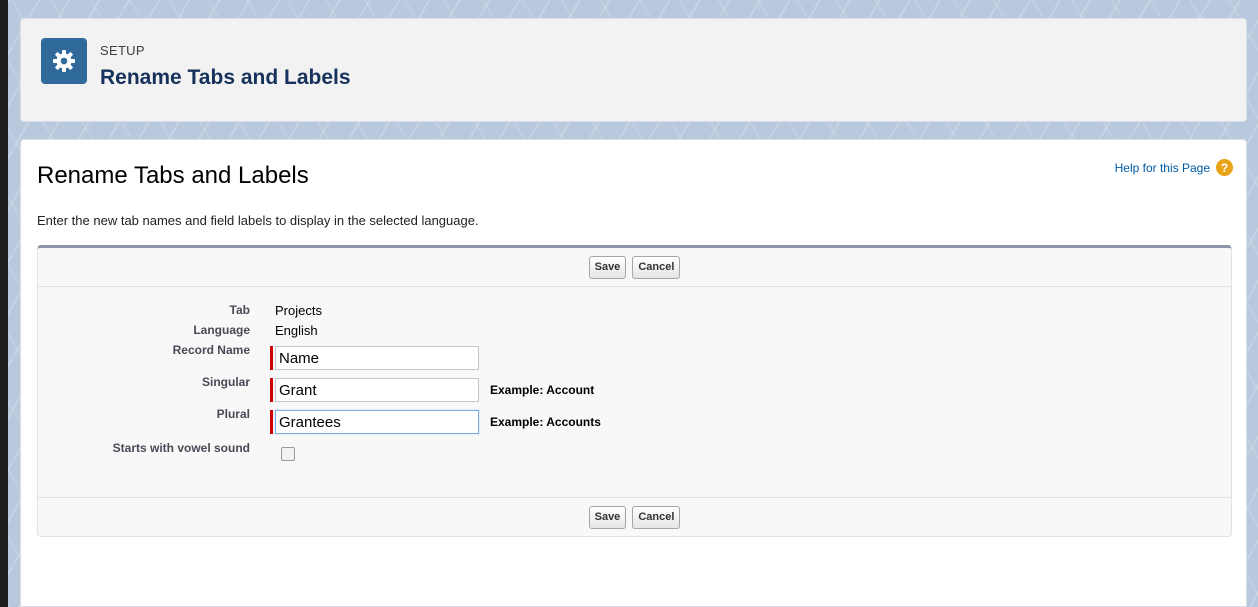  Describe the element at coordinates (377, 390) in the screenshot. I see `singular-input` at that location.